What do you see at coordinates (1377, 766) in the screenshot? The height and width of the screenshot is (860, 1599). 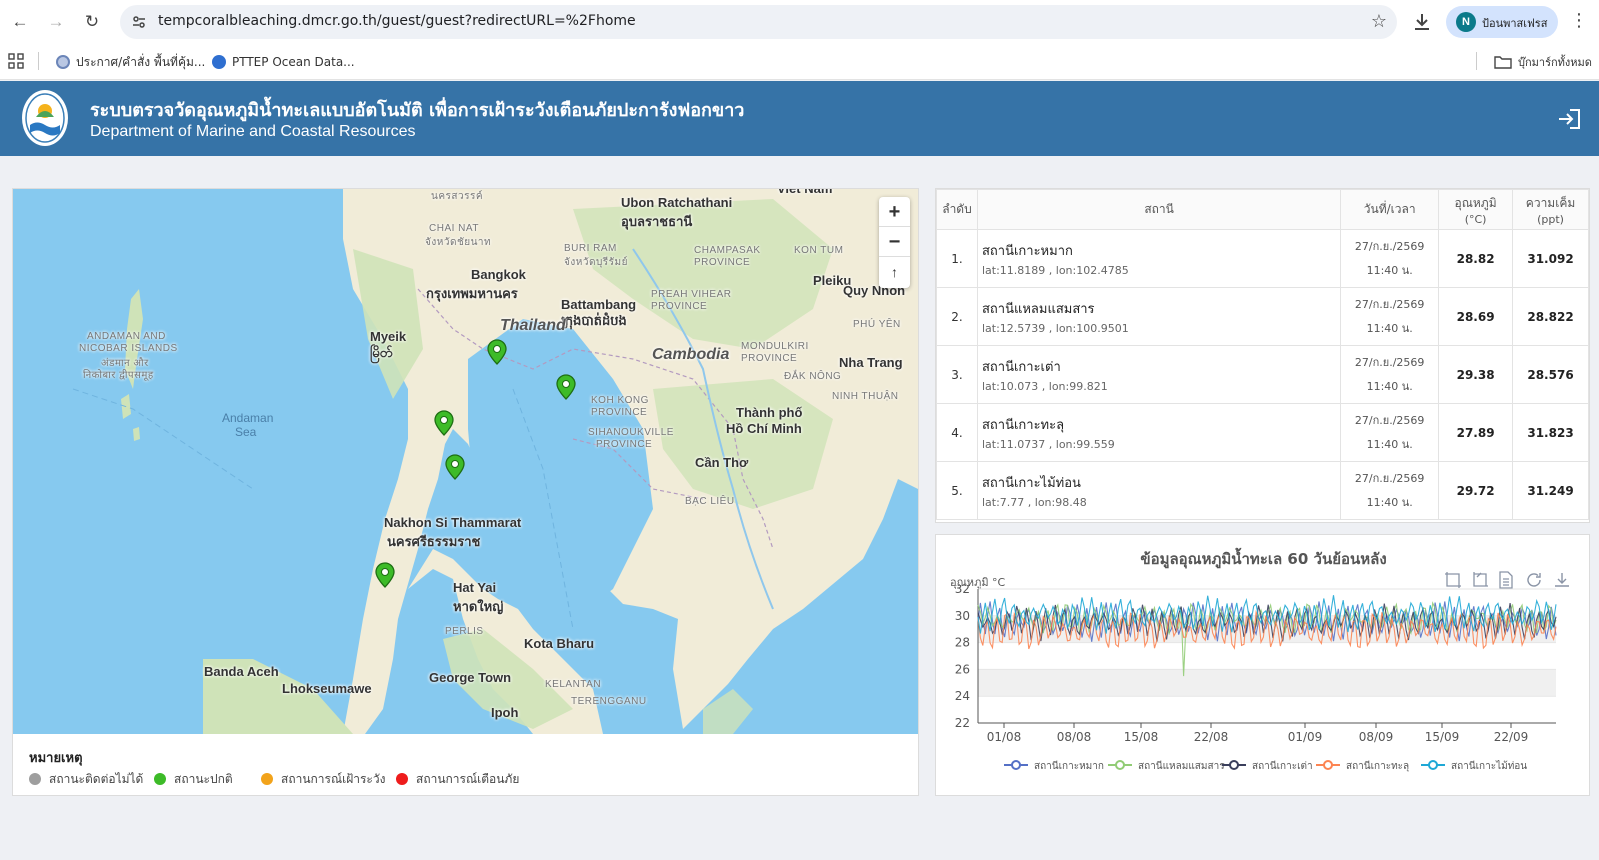 I see `chart-legend-label: สถานีเกาะทะลุ` at bounding box center [1377, 766].